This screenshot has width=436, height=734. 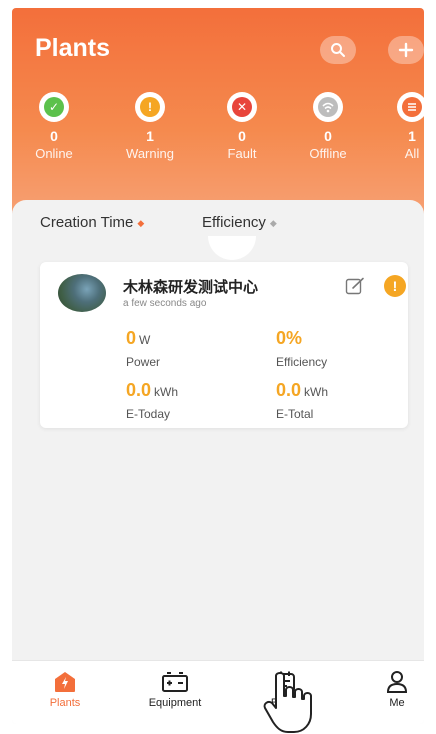 I want to click on metric-unit: W, so click(x=145, y=340).